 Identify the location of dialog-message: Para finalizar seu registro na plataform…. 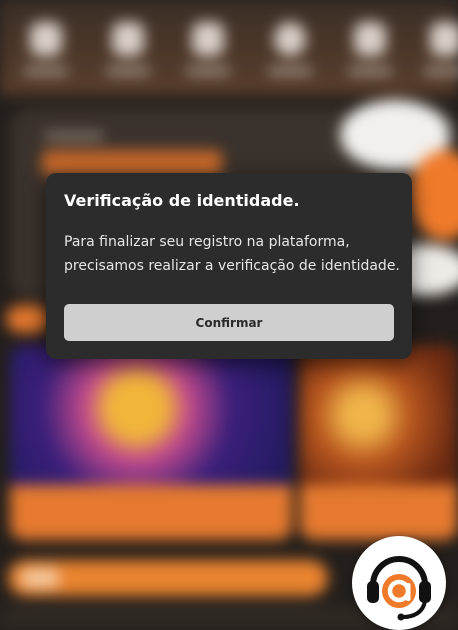
(234, 254).